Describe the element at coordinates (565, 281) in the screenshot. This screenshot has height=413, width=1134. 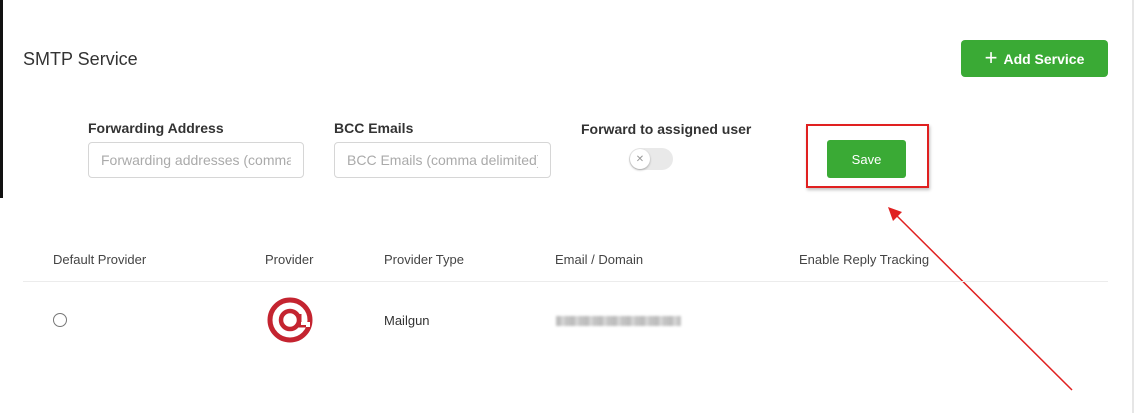
I see `table-header-divider` at that location.